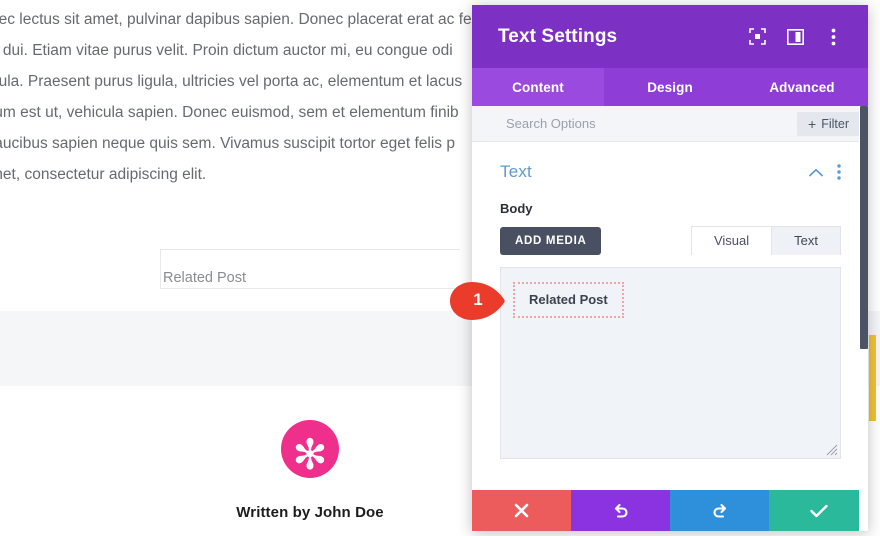 The width and height of the screenshot is (880, 536). I want to click on check-icon, so click(818, 510).